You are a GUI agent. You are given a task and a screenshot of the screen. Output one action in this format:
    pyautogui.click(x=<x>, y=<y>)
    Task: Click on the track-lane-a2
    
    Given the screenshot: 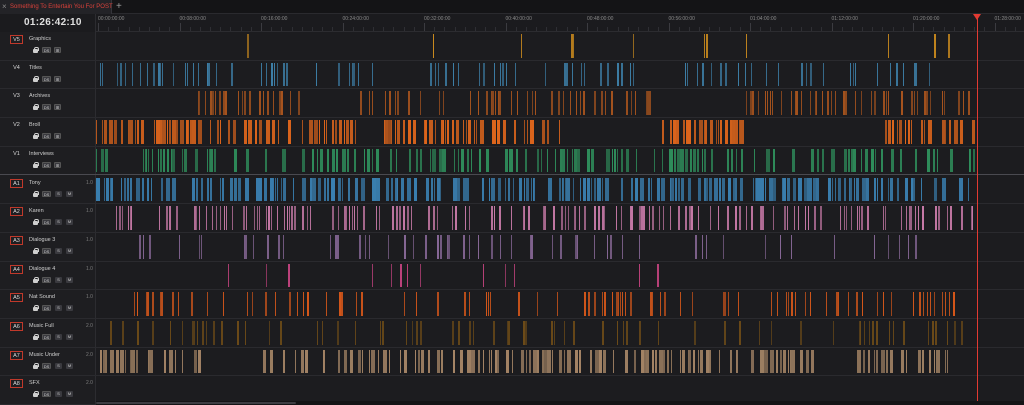 What is the action you would take?
    pyautogui.click(x=560, y=218)
    